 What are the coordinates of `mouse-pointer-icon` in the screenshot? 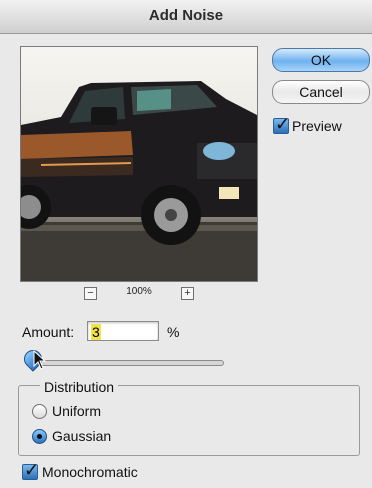 It's located at (40, 360).